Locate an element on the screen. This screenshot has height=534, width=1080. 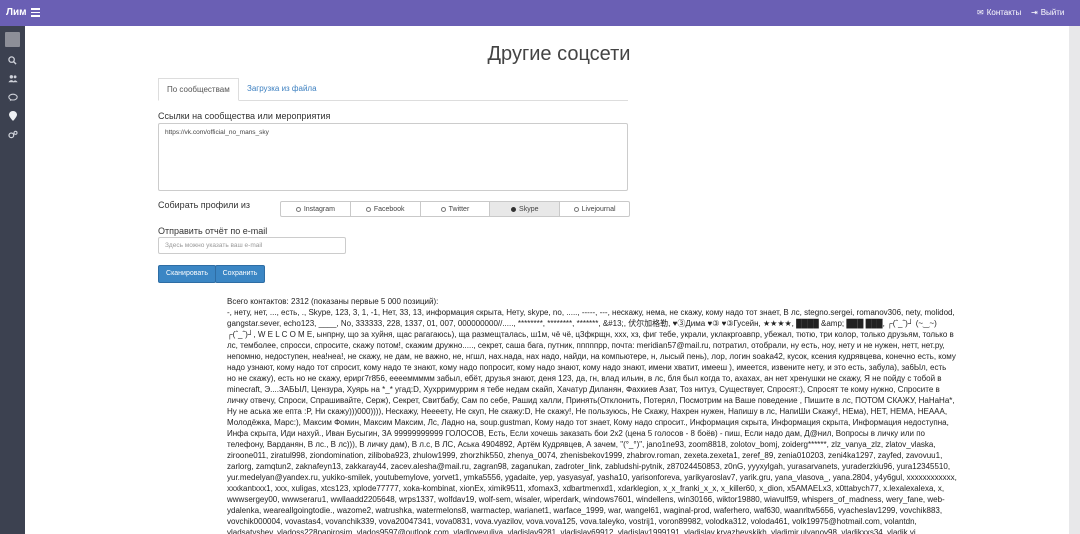
radio-facebook: Facebook is located at coordinates (386, 209).